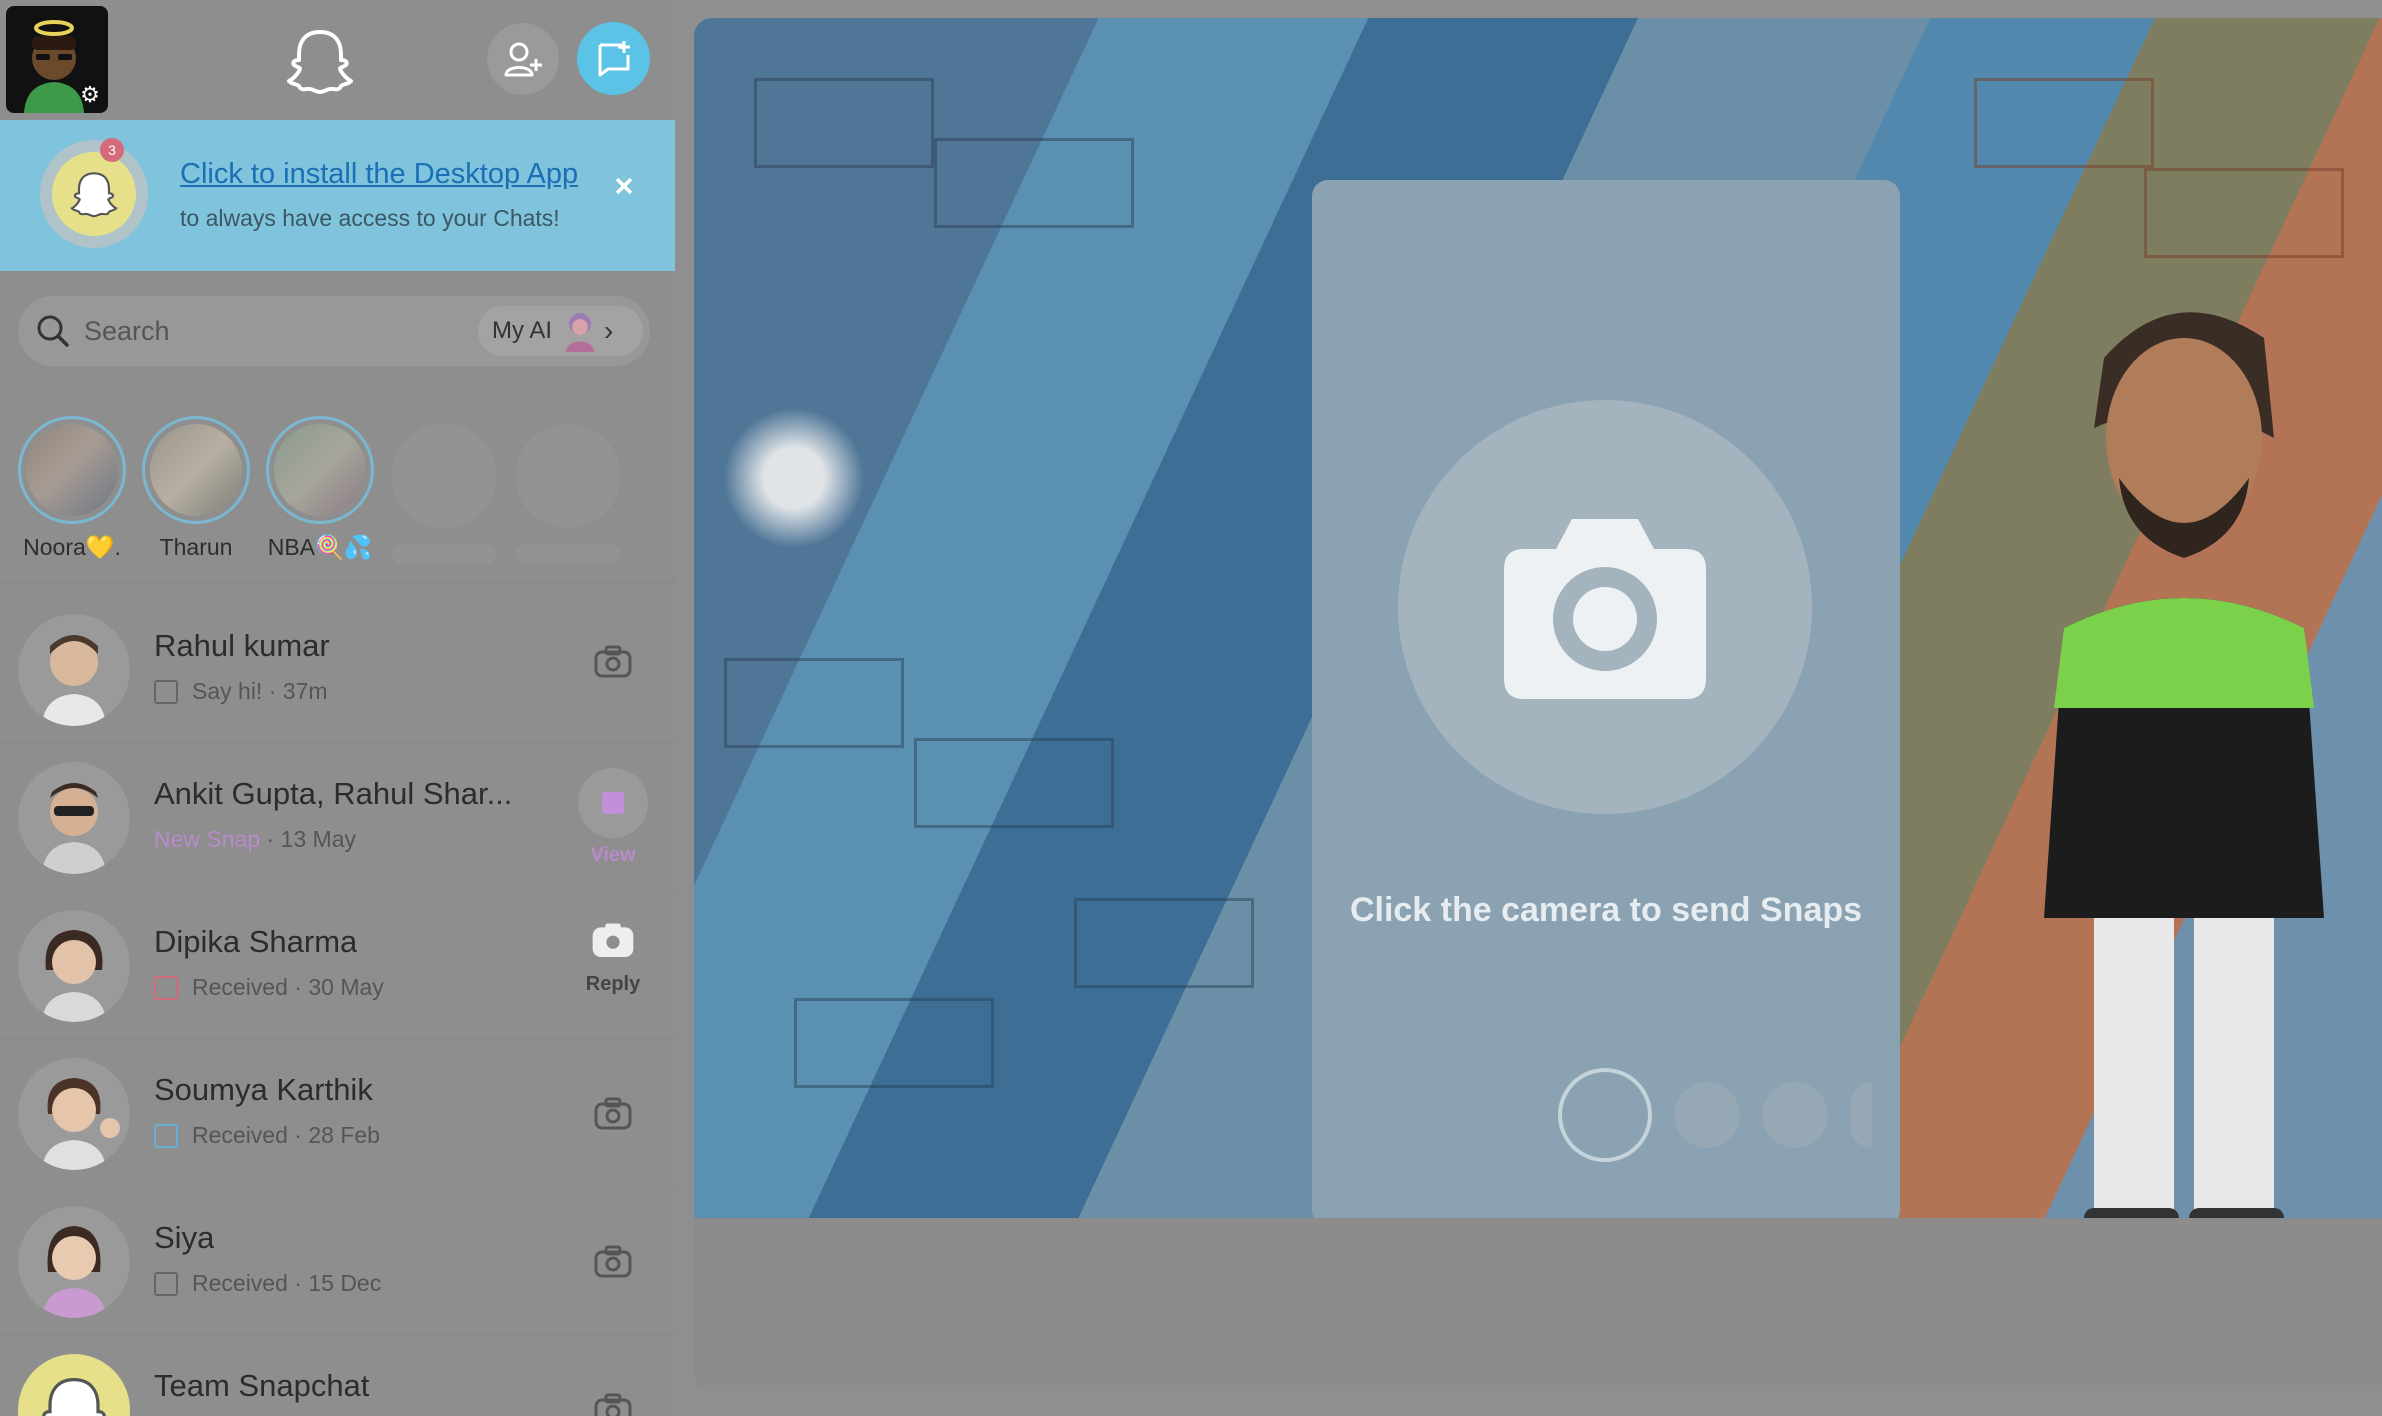 The image size is (2382, 1416). Describe the element at coordinates (262, 1385) in the screenshot. I see `chat-name: Team Snapchat` at that location.